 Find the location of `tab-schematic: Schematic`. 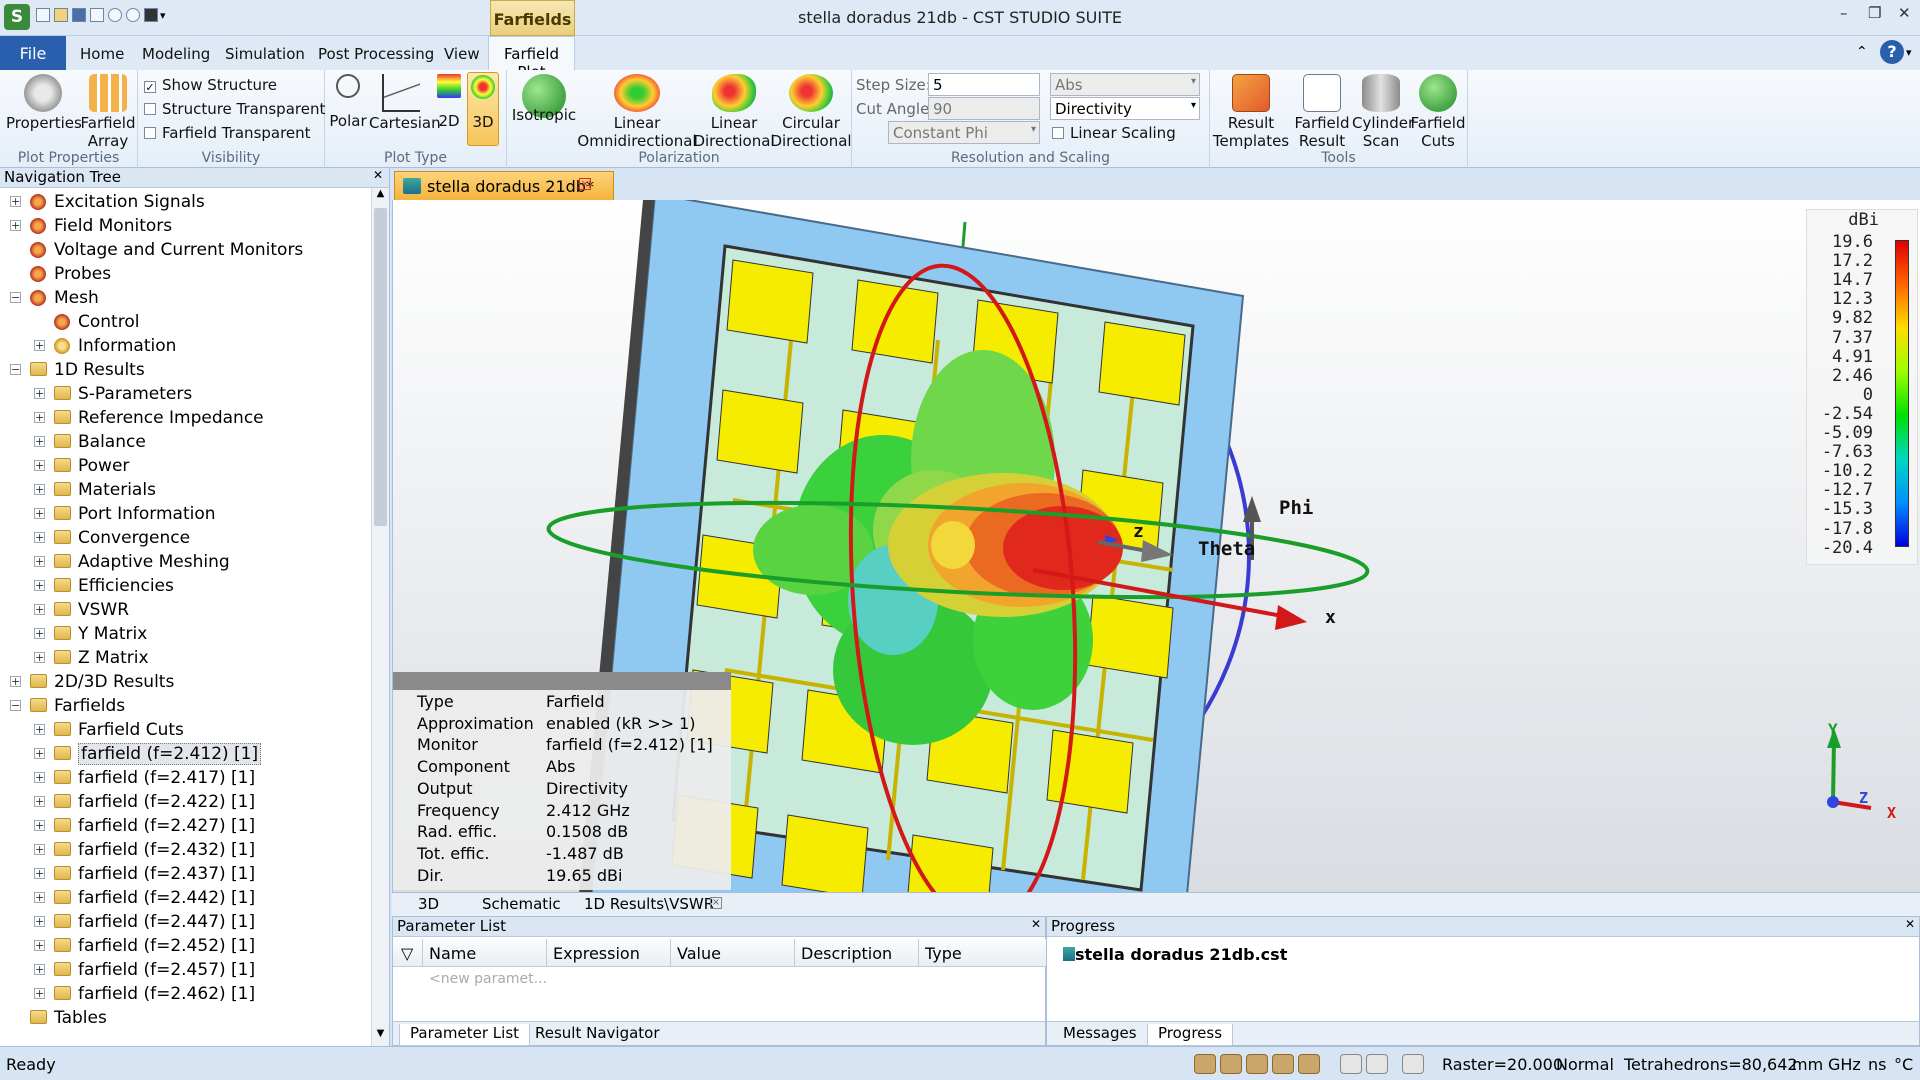

tab-schematic: Schematic is located at coordinates (521, 904).